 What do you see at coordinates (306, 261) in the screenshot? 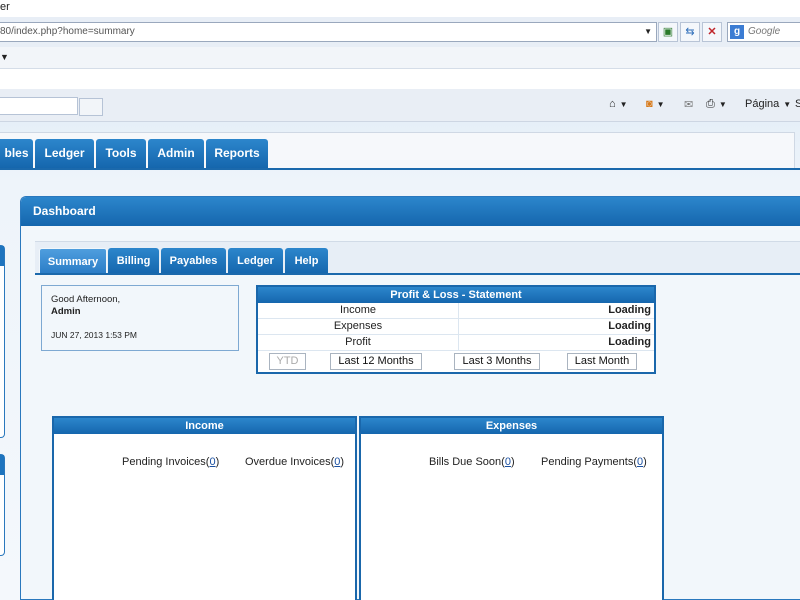
I see `subtab-help: Help` at bounding box center [306, 261].